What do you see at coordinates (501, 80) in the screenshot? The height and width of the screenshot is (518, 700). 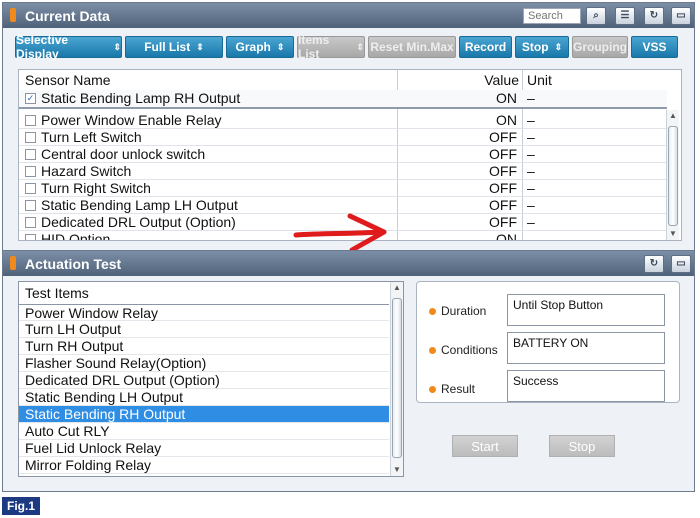 I see `column-value: Value` at bounding box center [501, 80].